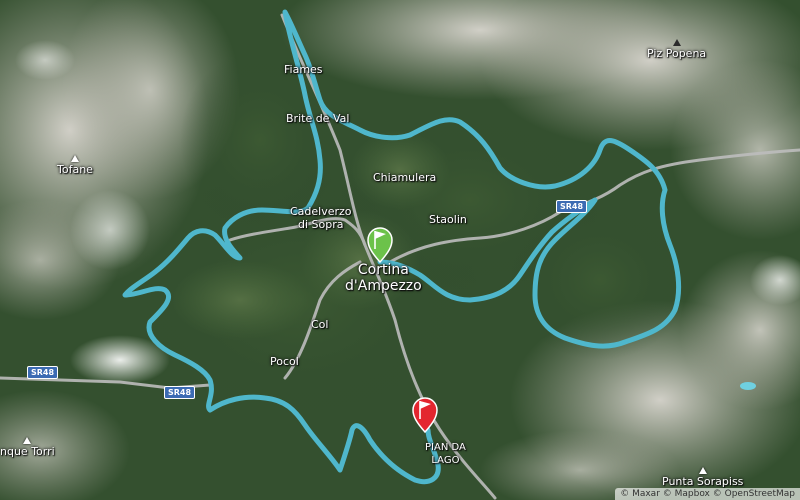 The height and width of the screenshot is (500, 800). I want to click on road-shield-sr48-west: SR48, so click(43, 372).